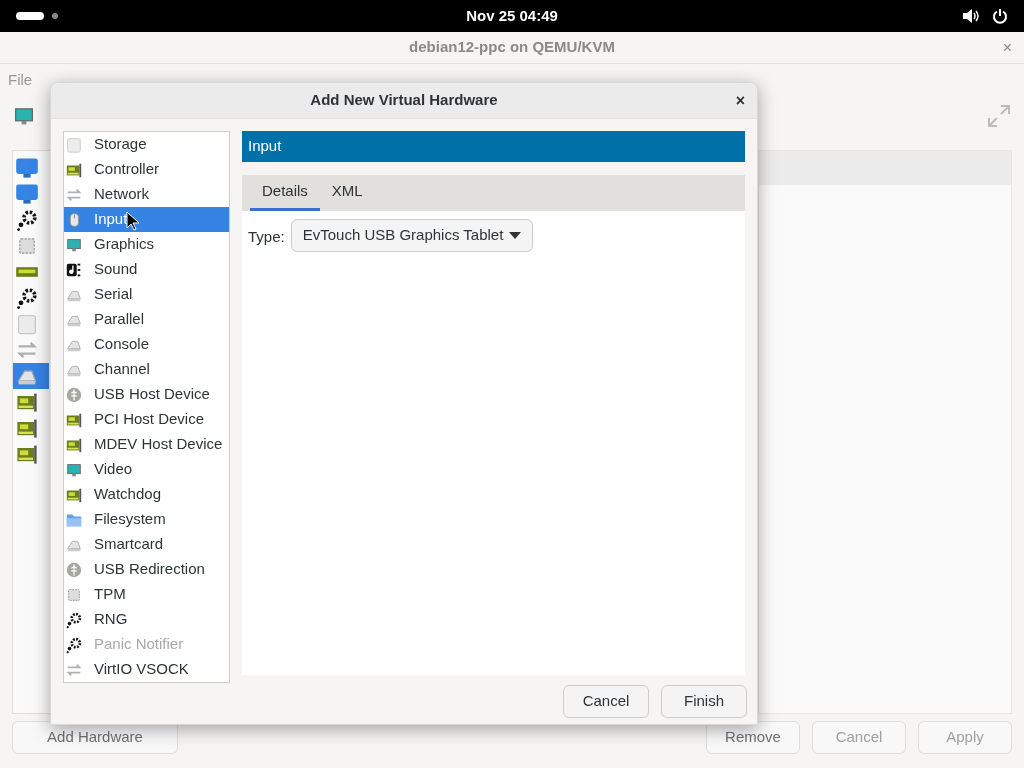 The width and height of the screenshot is (1024, 768). What do you see at coordinates (146, 669) in the screenshot?
I see `device-type-item: VirtIO VSOCK` at bounding box center [146, 669].